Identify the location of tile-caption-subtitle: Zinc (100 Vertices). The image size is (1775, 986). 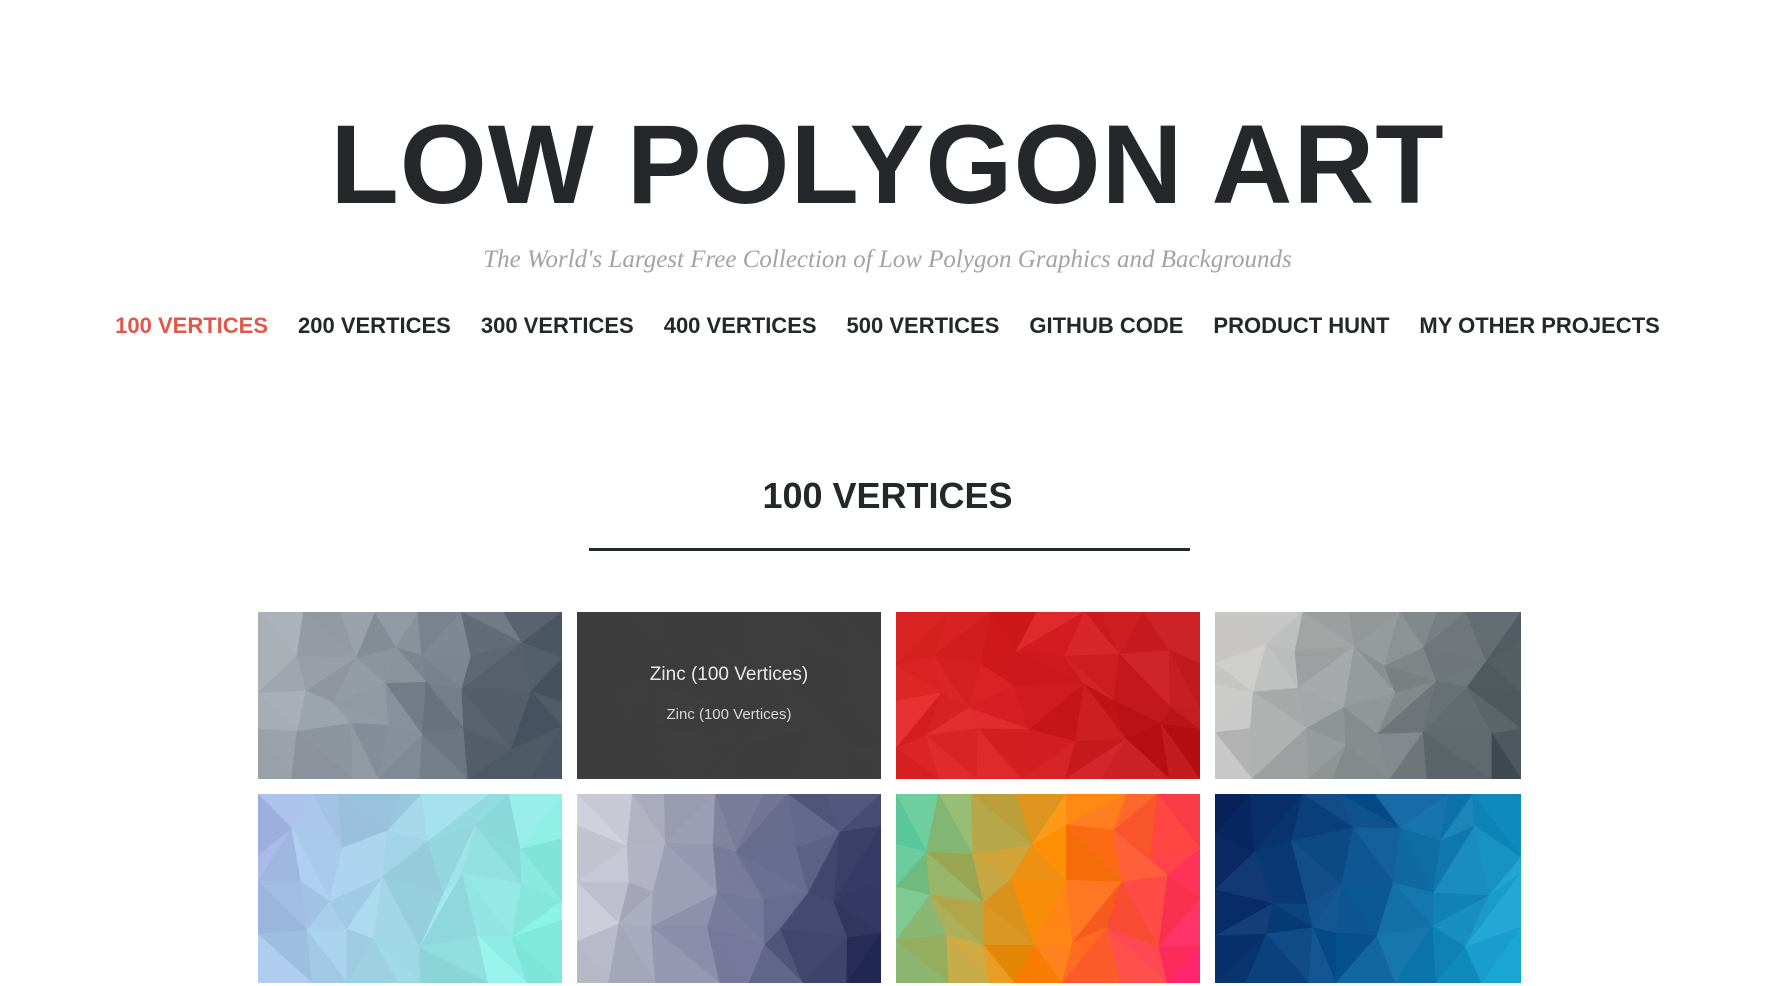
(729, 714).